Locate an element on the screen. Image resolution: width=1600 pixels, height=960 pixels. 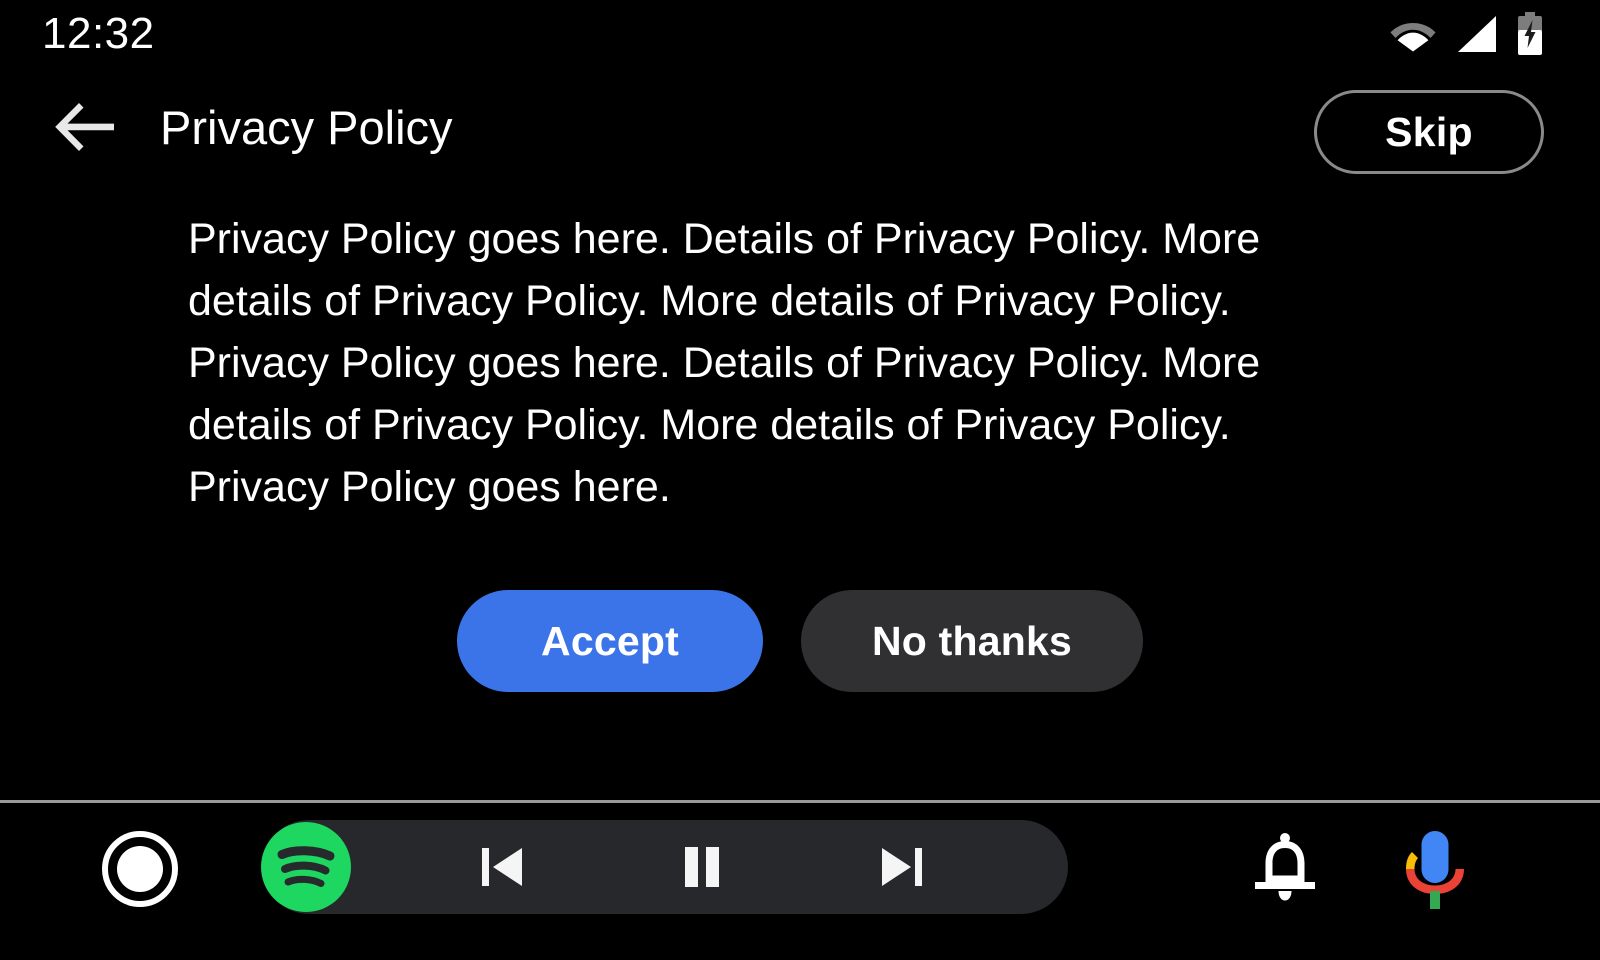
wifi-icon is located at coordinates (1413, 37).